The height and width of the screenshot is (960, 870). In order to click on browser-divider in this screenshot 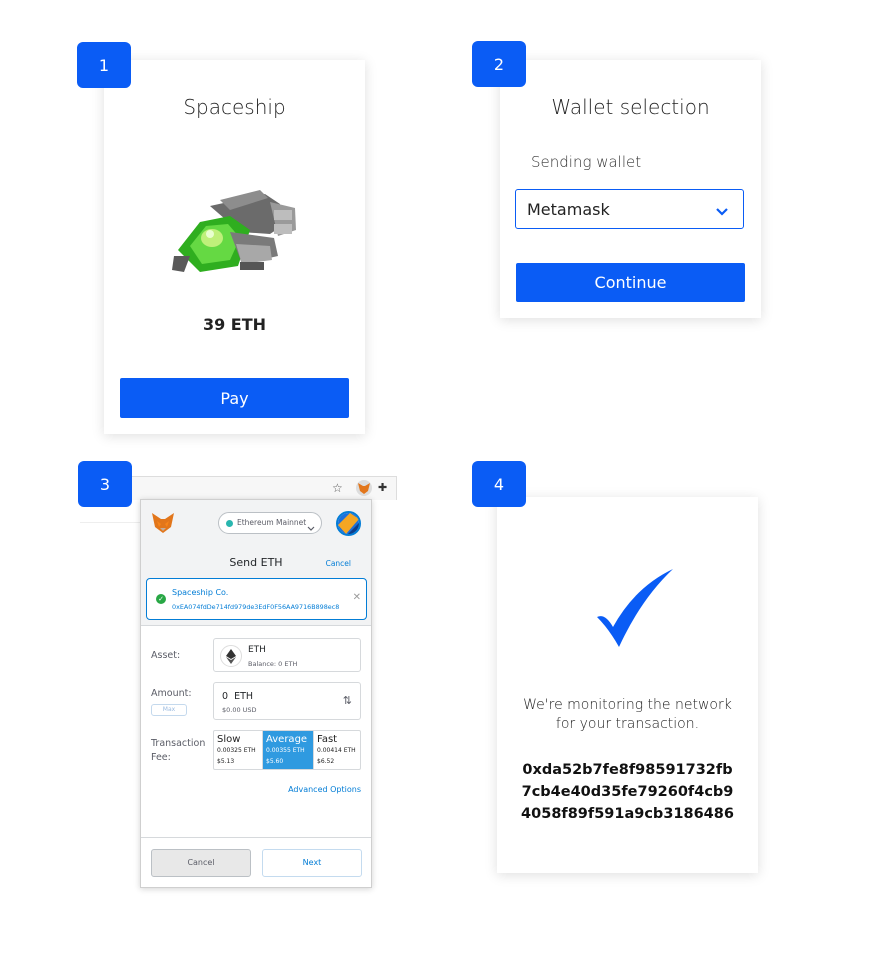, I will do `click(110, 522)`.